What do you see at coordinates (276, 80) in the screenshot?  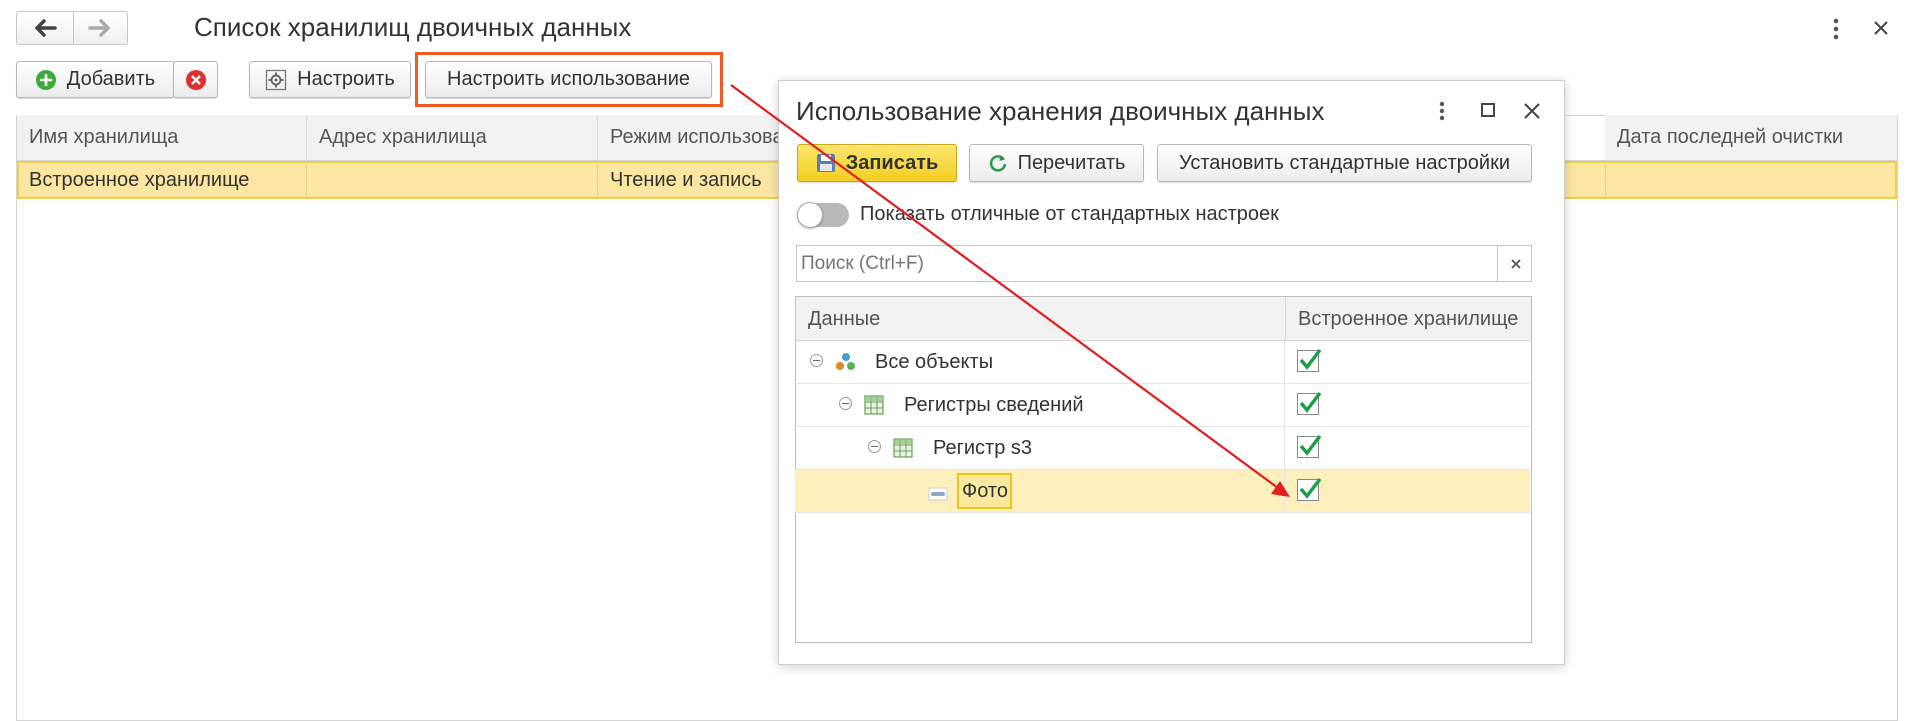 I see `gear-icon` at bounding box center [276, 80].